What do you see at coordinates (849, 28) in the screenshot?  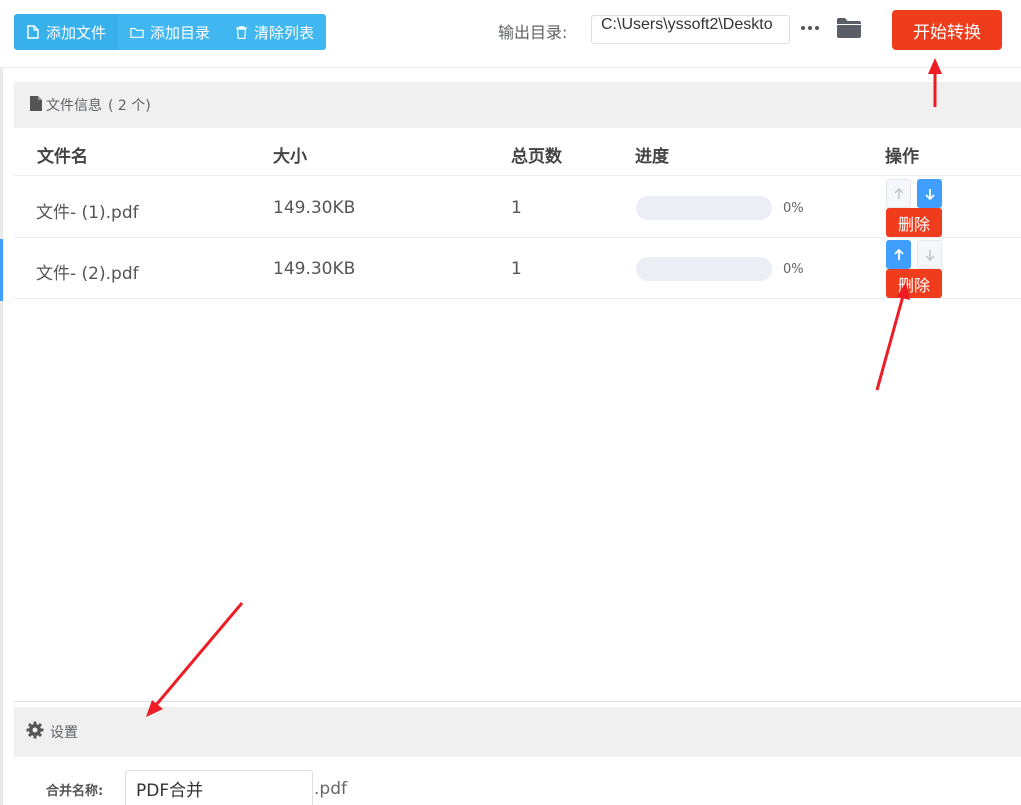 I see `folder-icon` at bounding box center [849, 28].